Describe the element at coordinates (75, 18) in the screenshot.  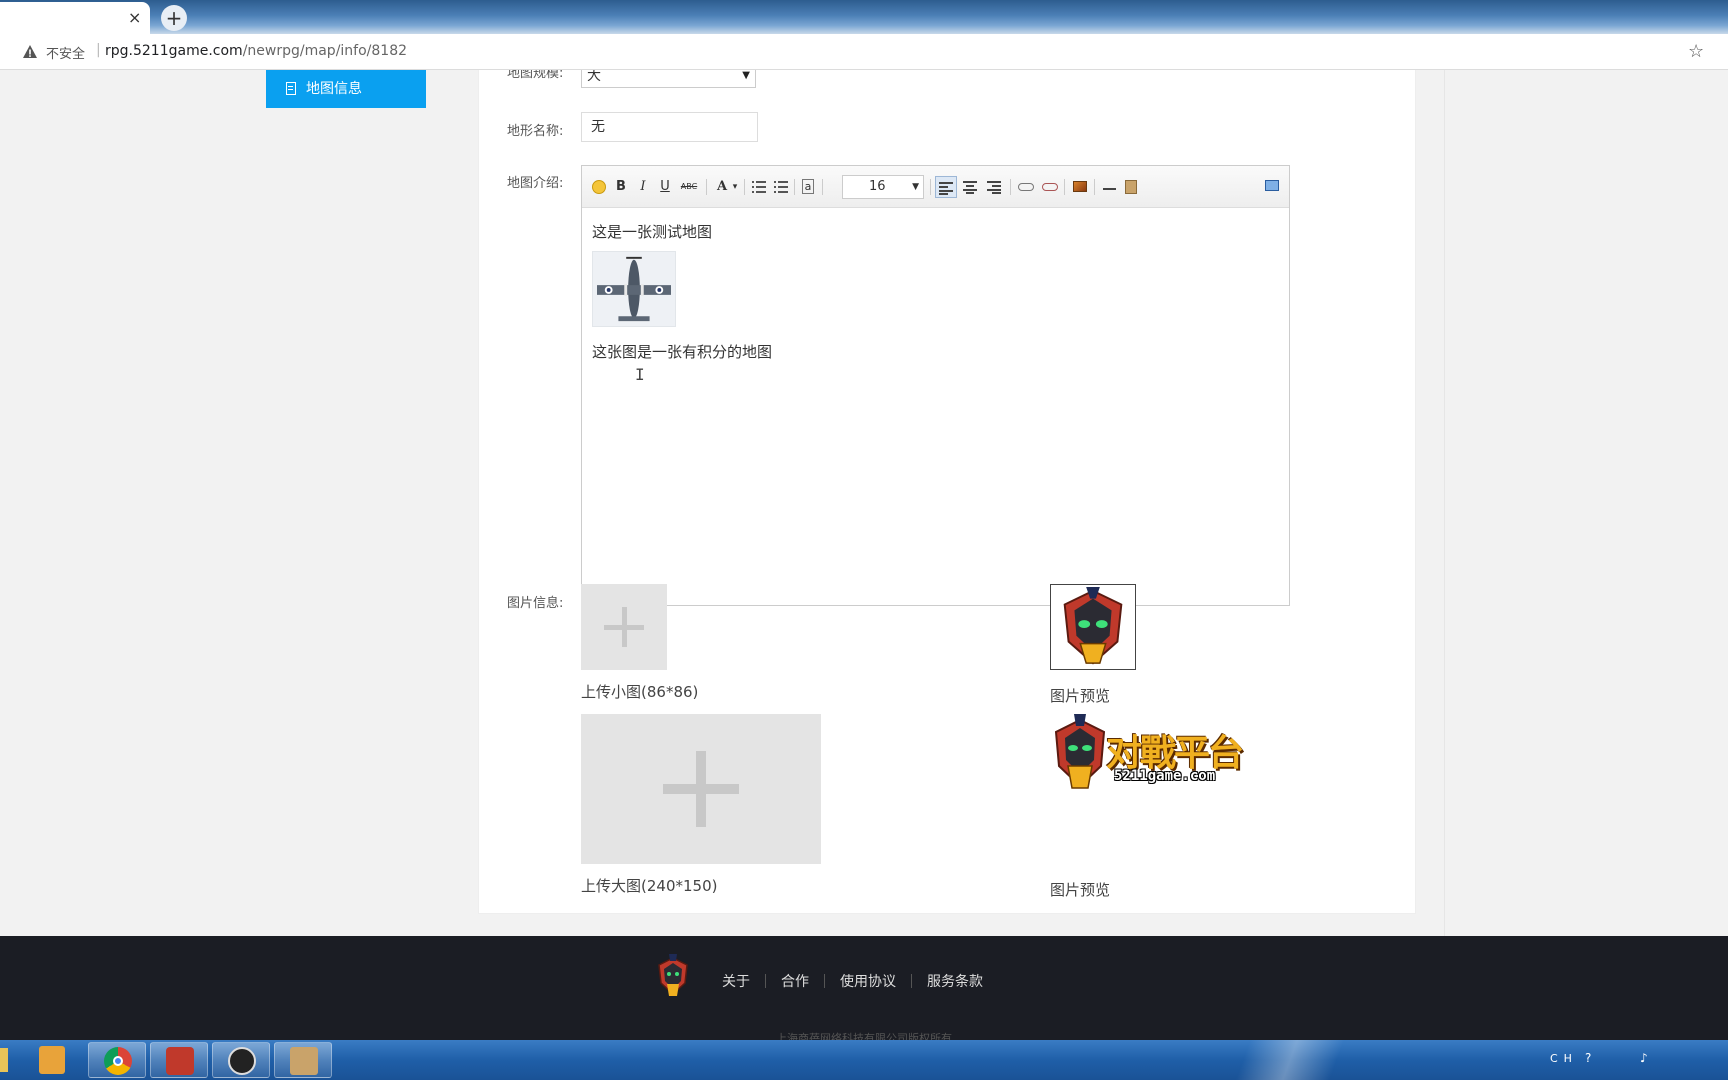
I see `browser-tab: ×` at that location.